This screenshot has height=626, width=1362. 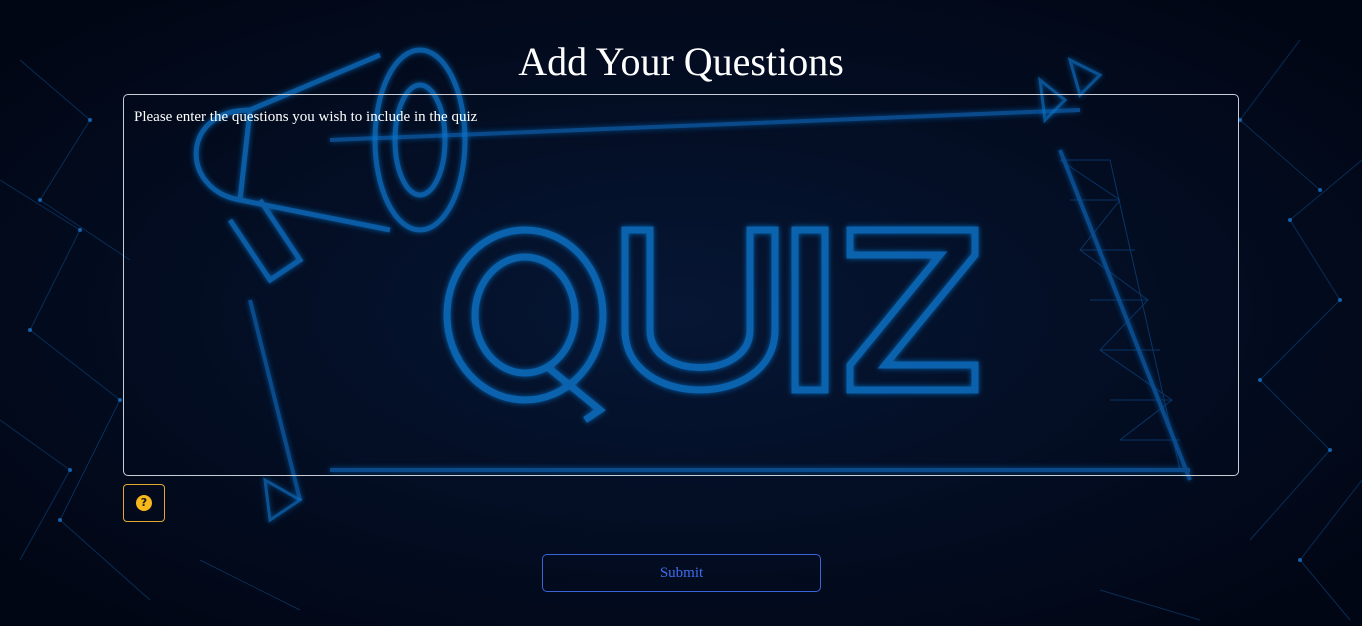 I want to click on page-title: Add Your Questions, so click(x=681, y=61).